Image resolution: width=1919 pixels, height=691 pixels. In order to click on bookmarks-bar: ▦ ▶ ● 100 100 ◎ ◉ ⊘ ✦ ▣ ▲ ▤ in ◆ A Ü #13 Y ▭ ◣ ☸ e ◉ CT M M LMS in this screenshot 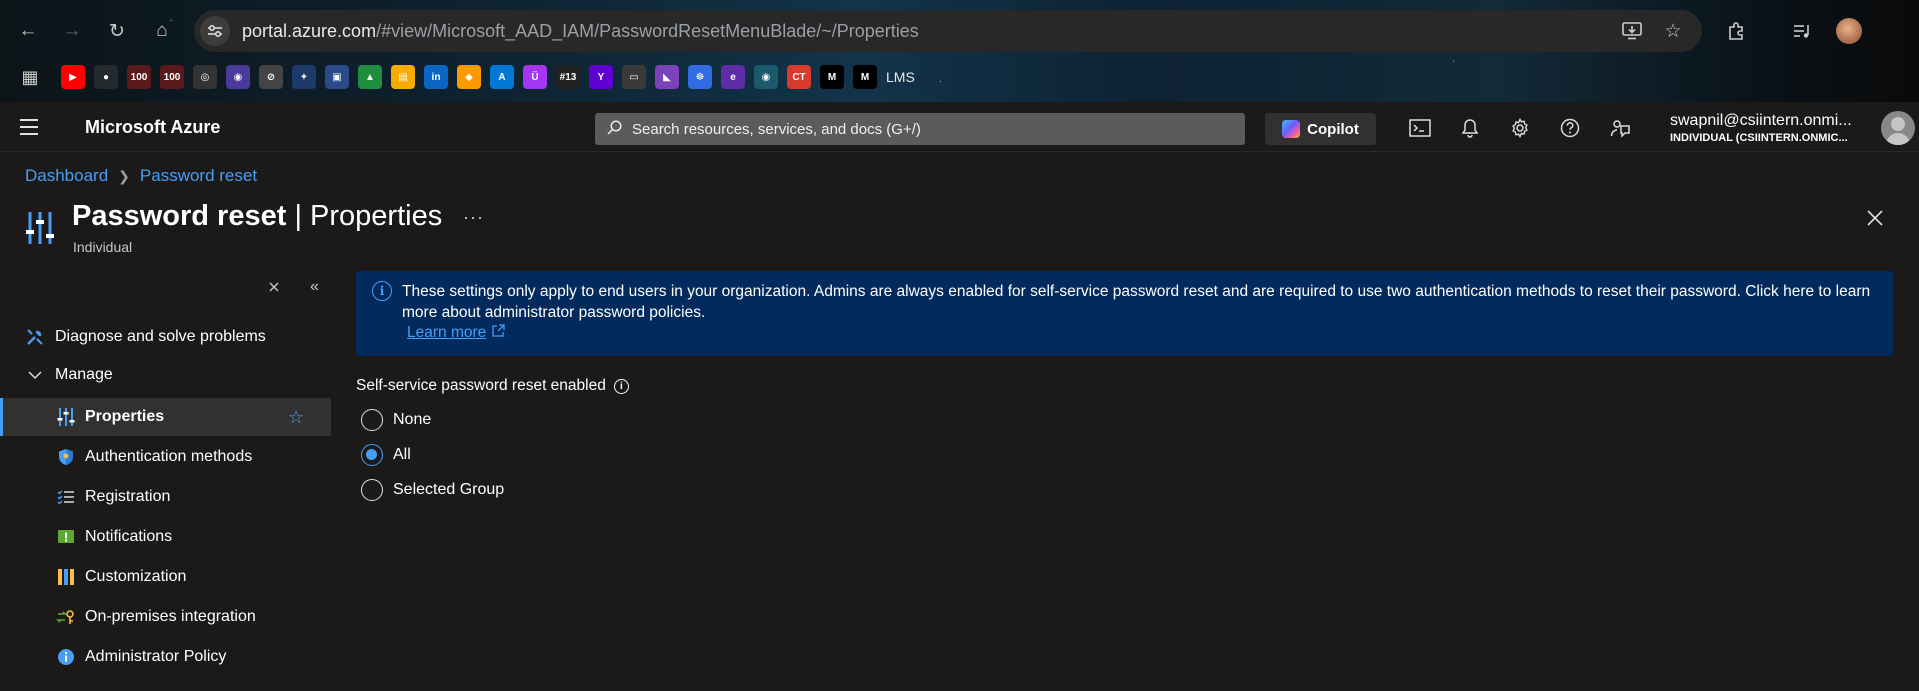, I will do `click(466, 77)`.